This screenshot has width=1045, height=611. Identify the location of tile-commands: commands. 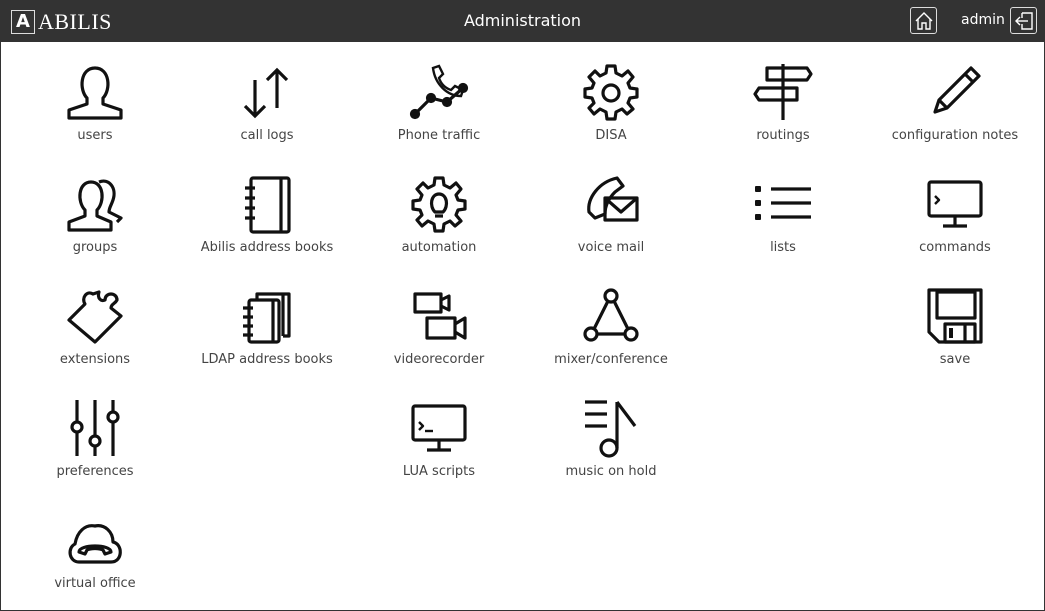
(955, 224).